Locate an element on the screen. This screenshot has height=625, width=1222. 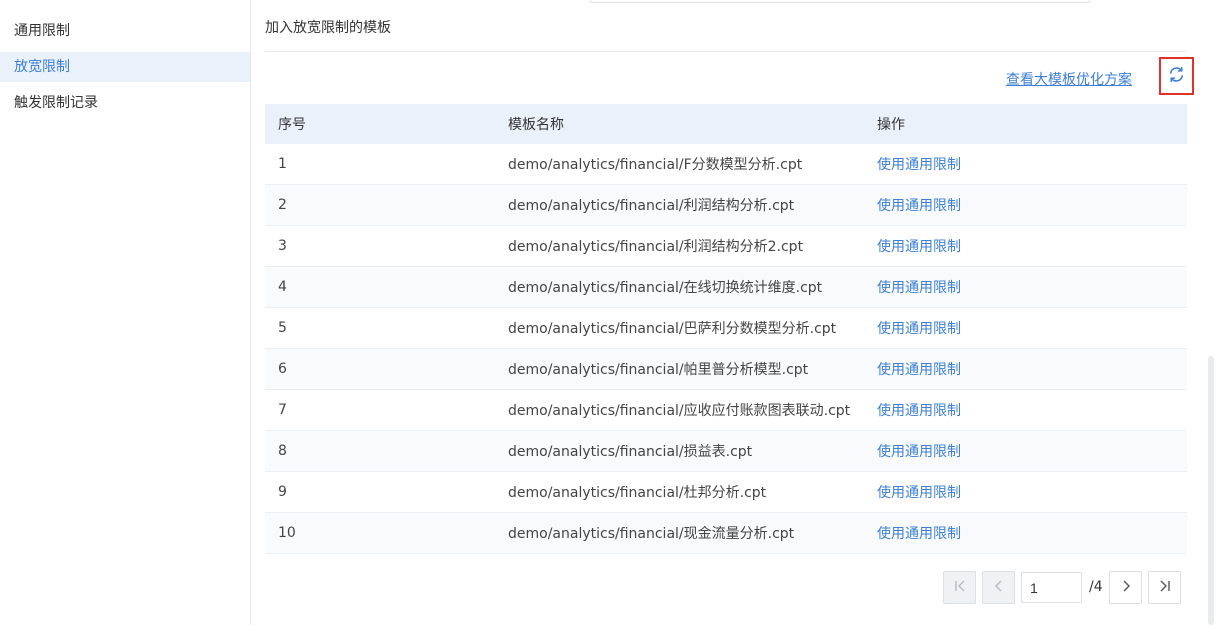
row-template-name: demo/analytics/financial/现金流量分析.cpt is located at coordinates (651, 534).